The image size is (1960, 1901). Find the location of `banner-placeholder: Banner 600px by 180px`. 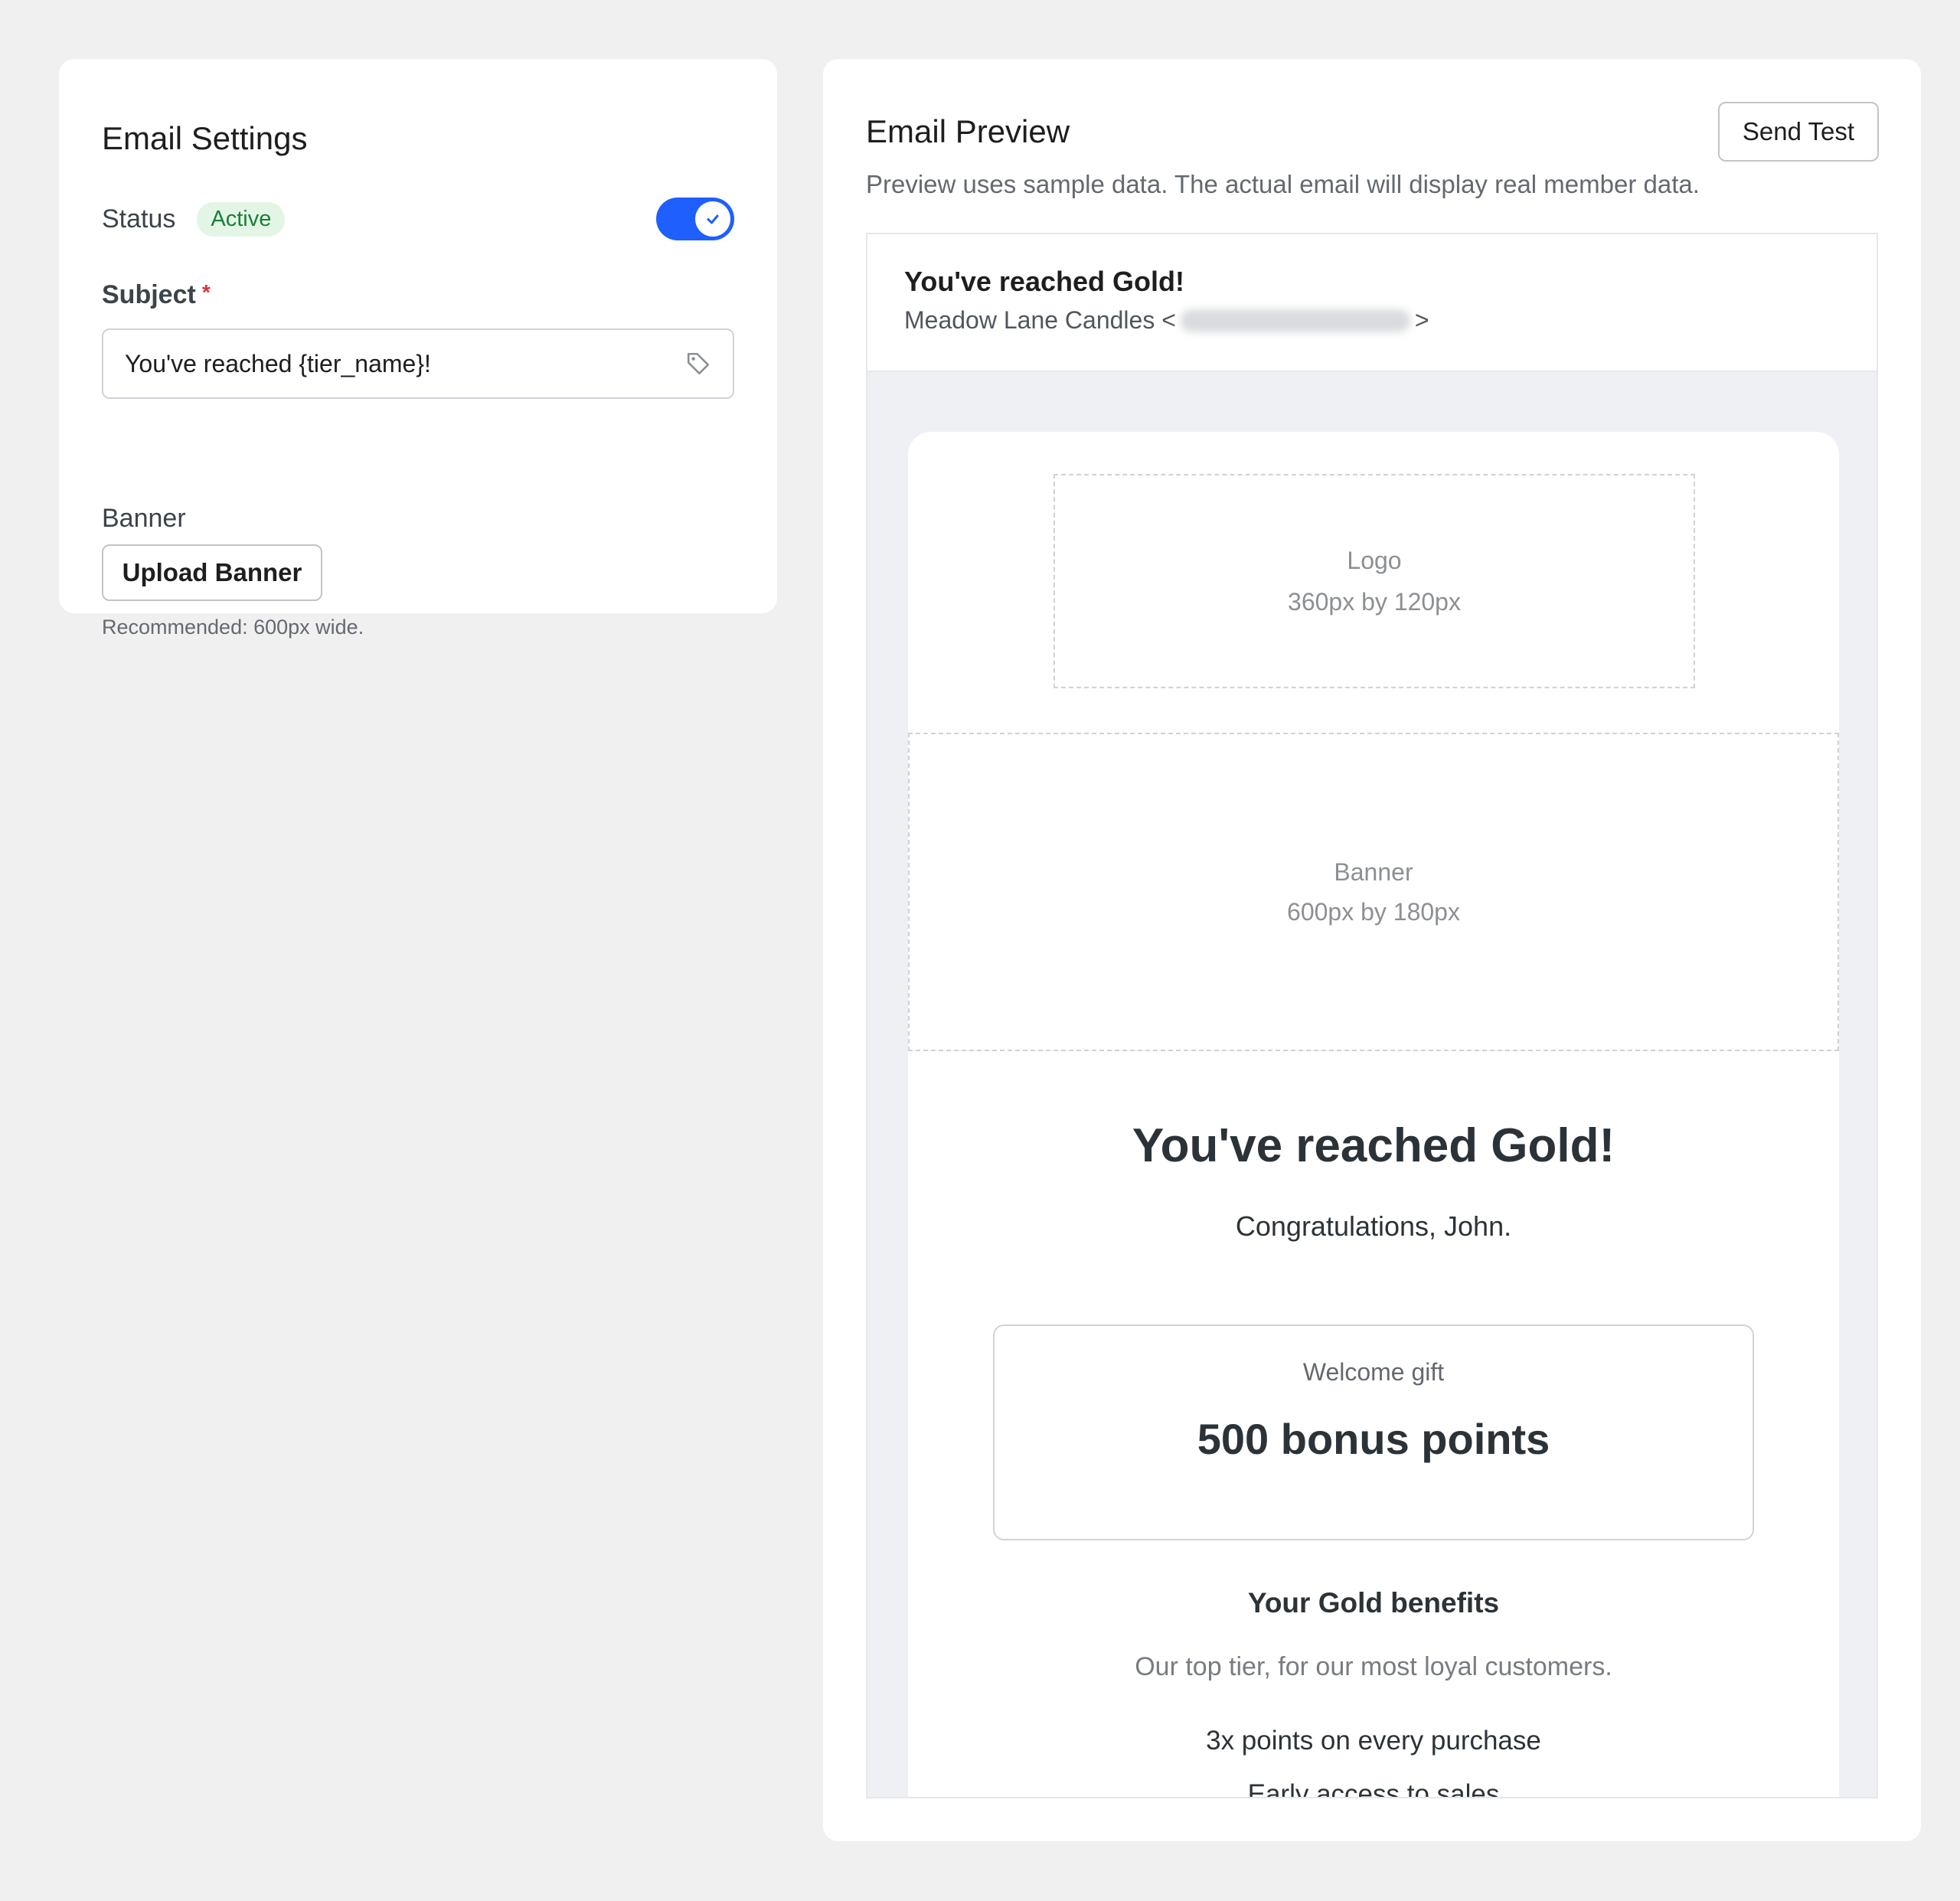

banner-placeholder: Banner 600px by 180px is located at coordinates (1373, 892).